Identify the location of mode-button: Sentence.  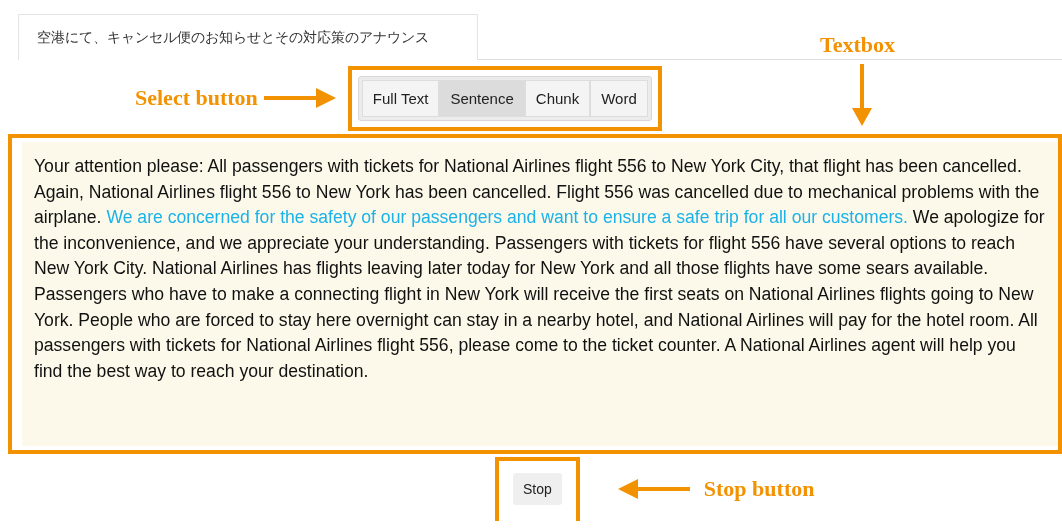
(482, 98).